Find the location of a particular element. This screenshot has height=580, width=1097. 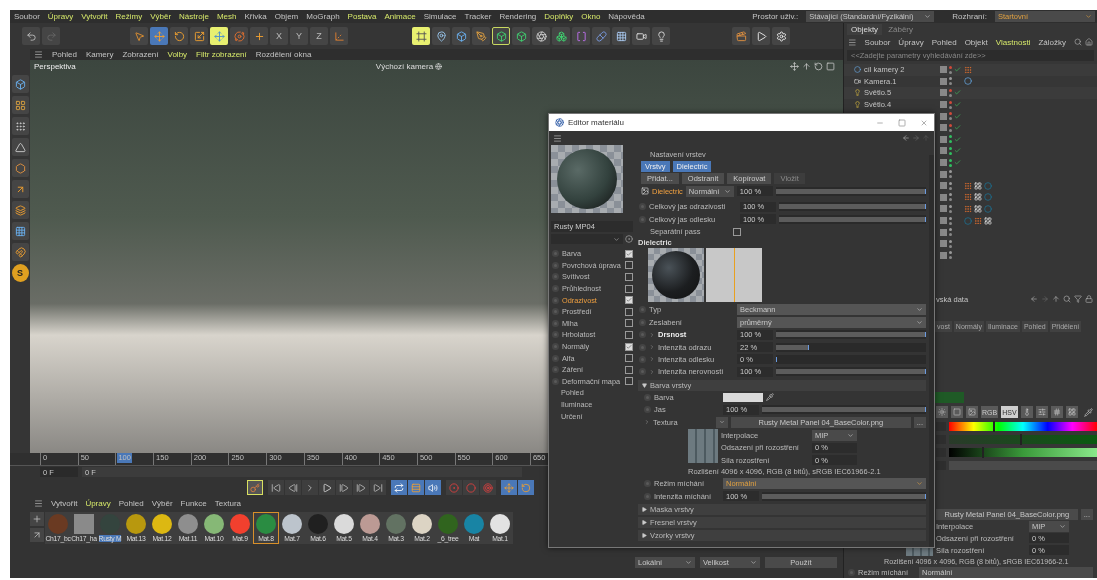

window-title: Editor materiálu is located at coordinates (596, 122).